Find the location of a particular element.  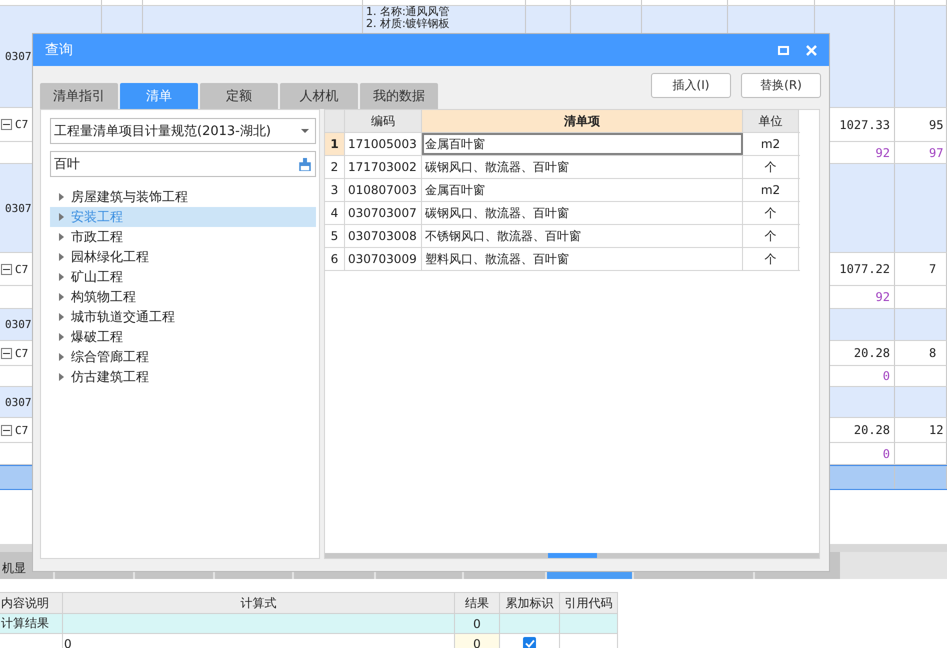

brush-icon is located at coordinates (305, 164).